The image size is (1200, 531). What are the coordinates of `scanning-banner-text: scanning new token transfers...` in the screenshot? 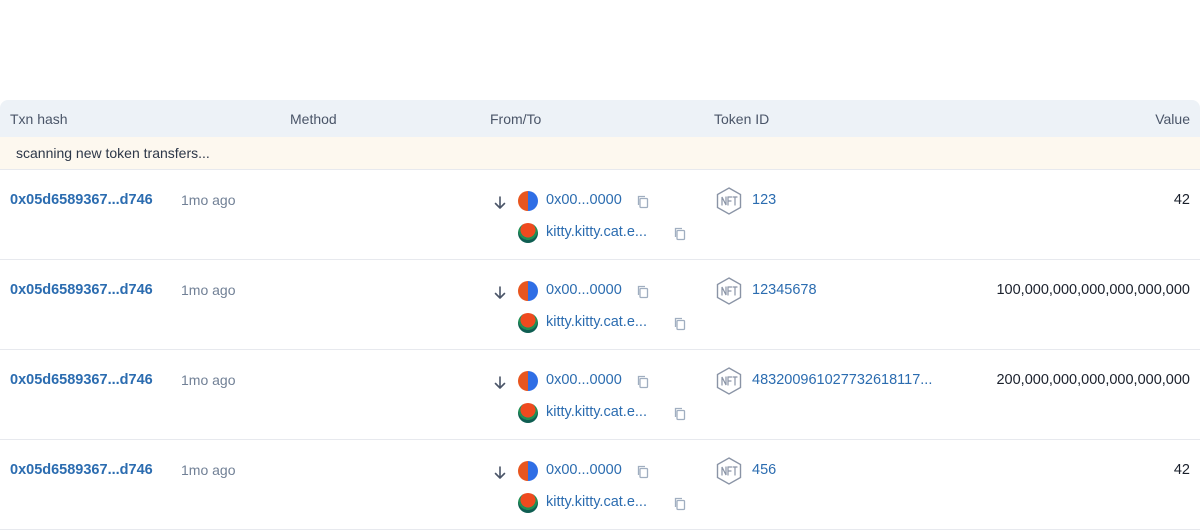 It's located at (113, 153).